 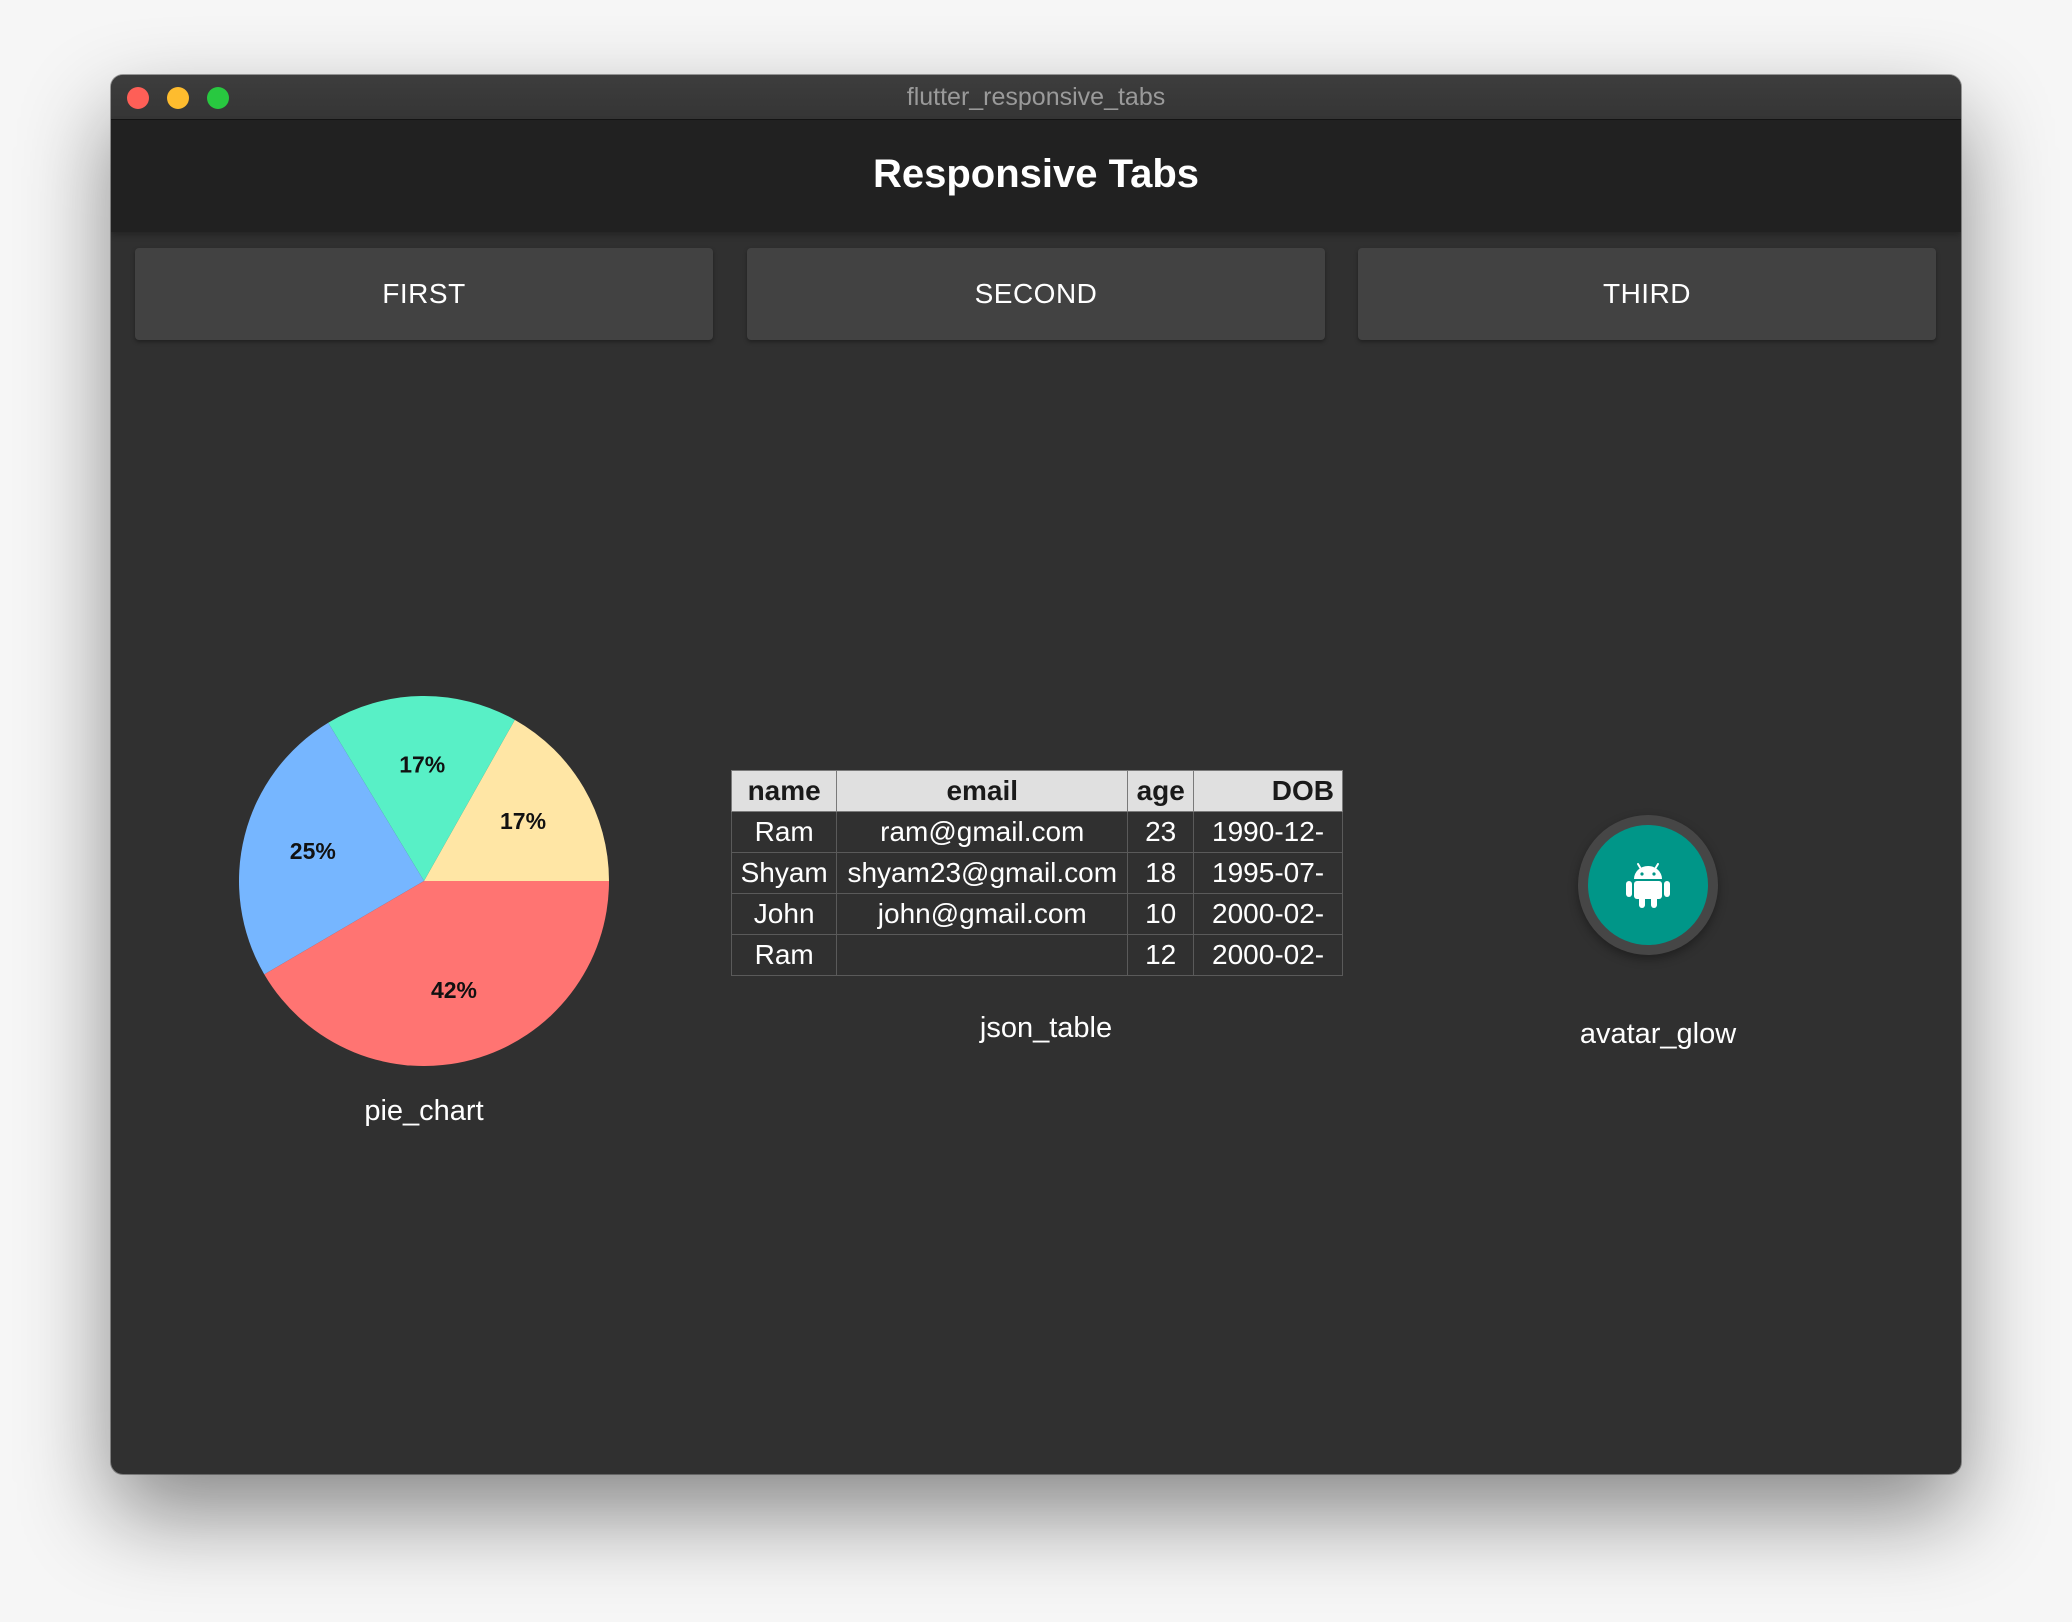 What do you see at coordinates (1161, 914) in the screenshot?
I see `cell-age: 10` at bounding box center [1161, 914].